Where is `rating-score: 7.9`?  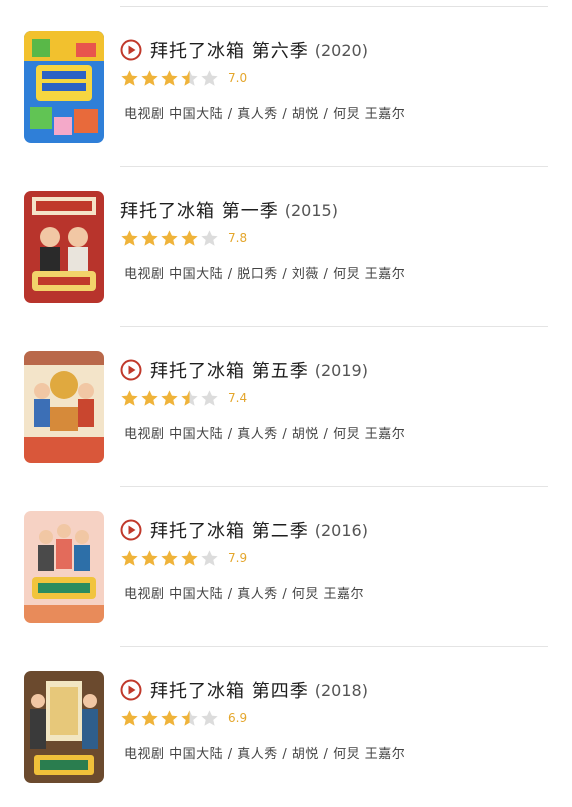 rating-score: 7.9 is located at coordinates (238, 558).